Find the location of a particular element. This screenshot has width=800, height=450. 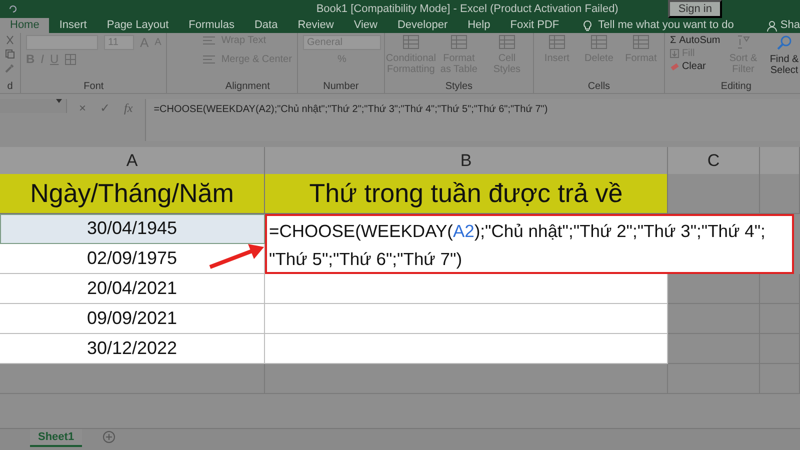

ribbon-tab: Review is located at coordinates (316, 25).